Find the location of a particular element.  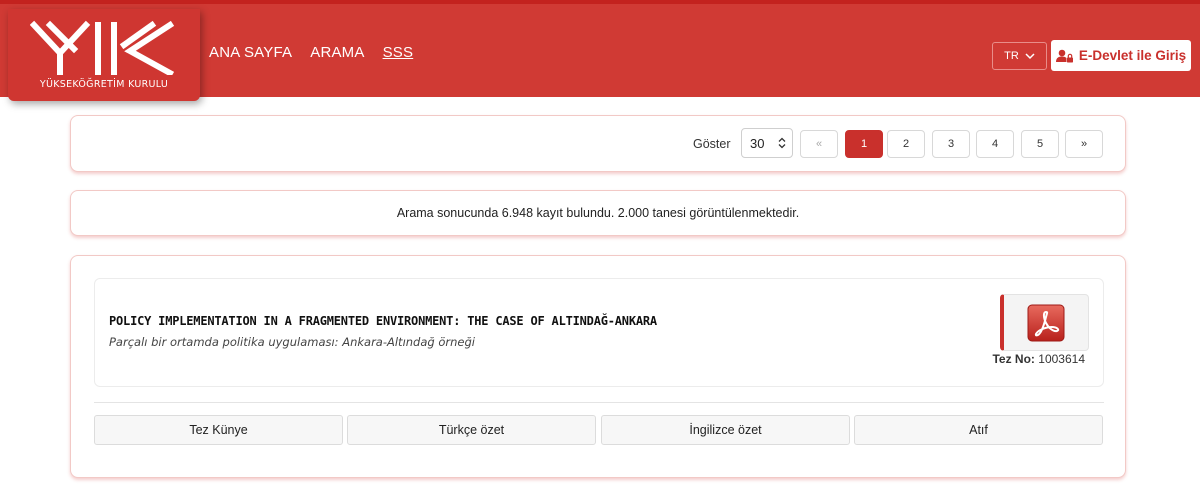

pdf-download-button is located at coordinates (1044, 322).